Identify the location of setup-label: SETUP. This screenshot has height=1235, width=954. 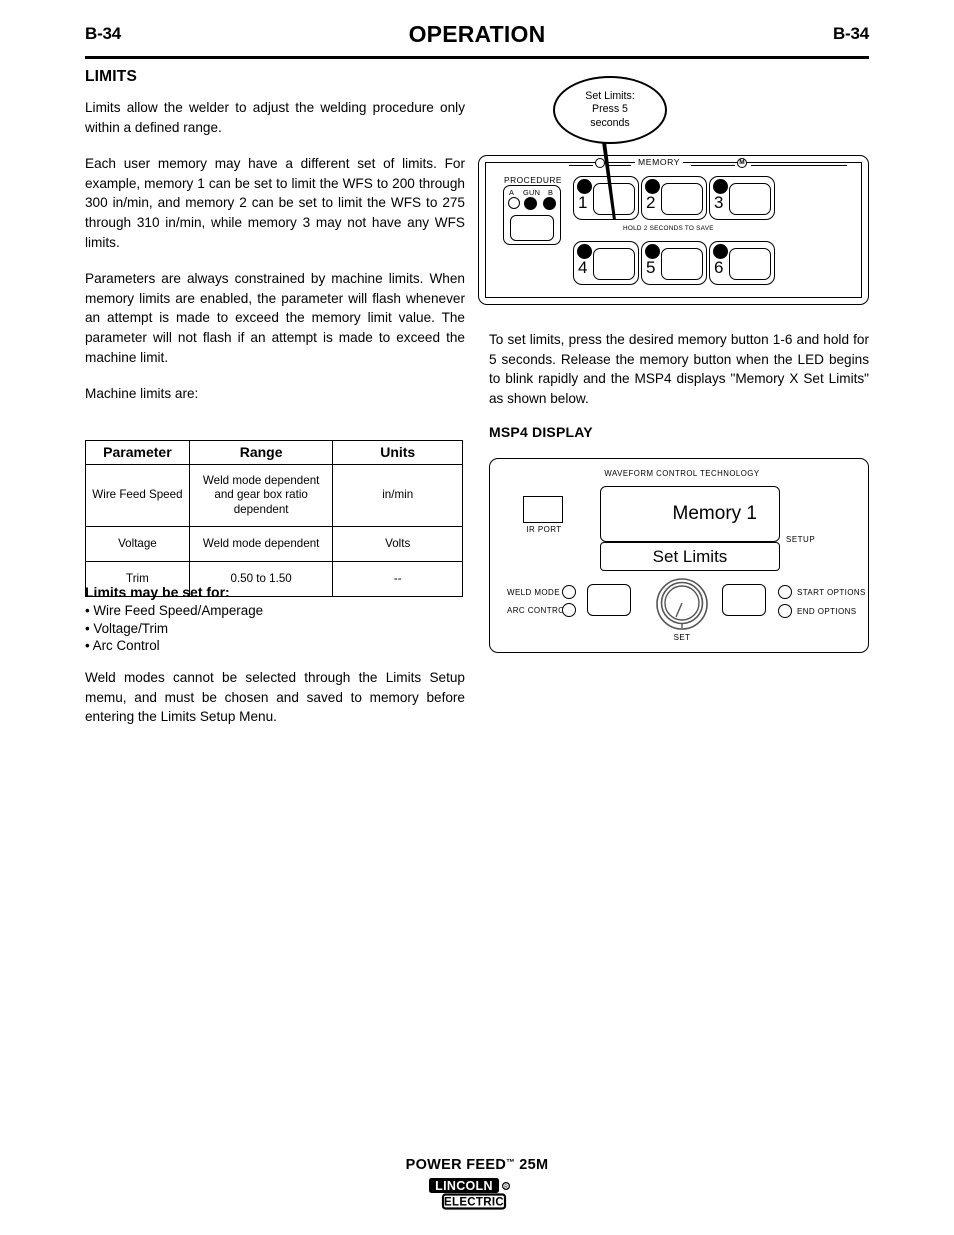
(801, 539).